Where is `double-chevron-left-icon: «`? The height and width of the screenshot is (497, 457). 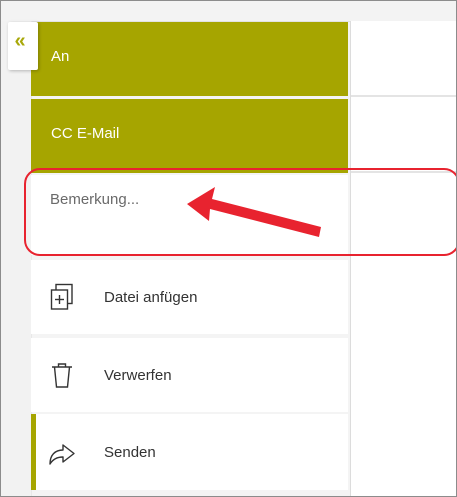
double-chevron-left-icon: « is located at coordinates (20, 41).